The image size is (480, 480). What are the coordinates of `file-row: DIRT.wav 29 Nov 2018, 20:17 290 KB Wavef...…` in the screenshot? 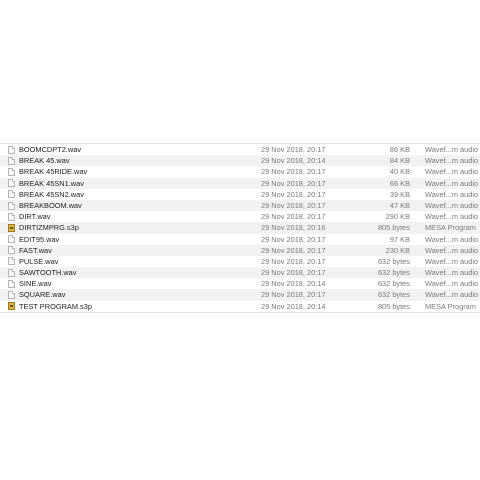 It's located at (240, 216).